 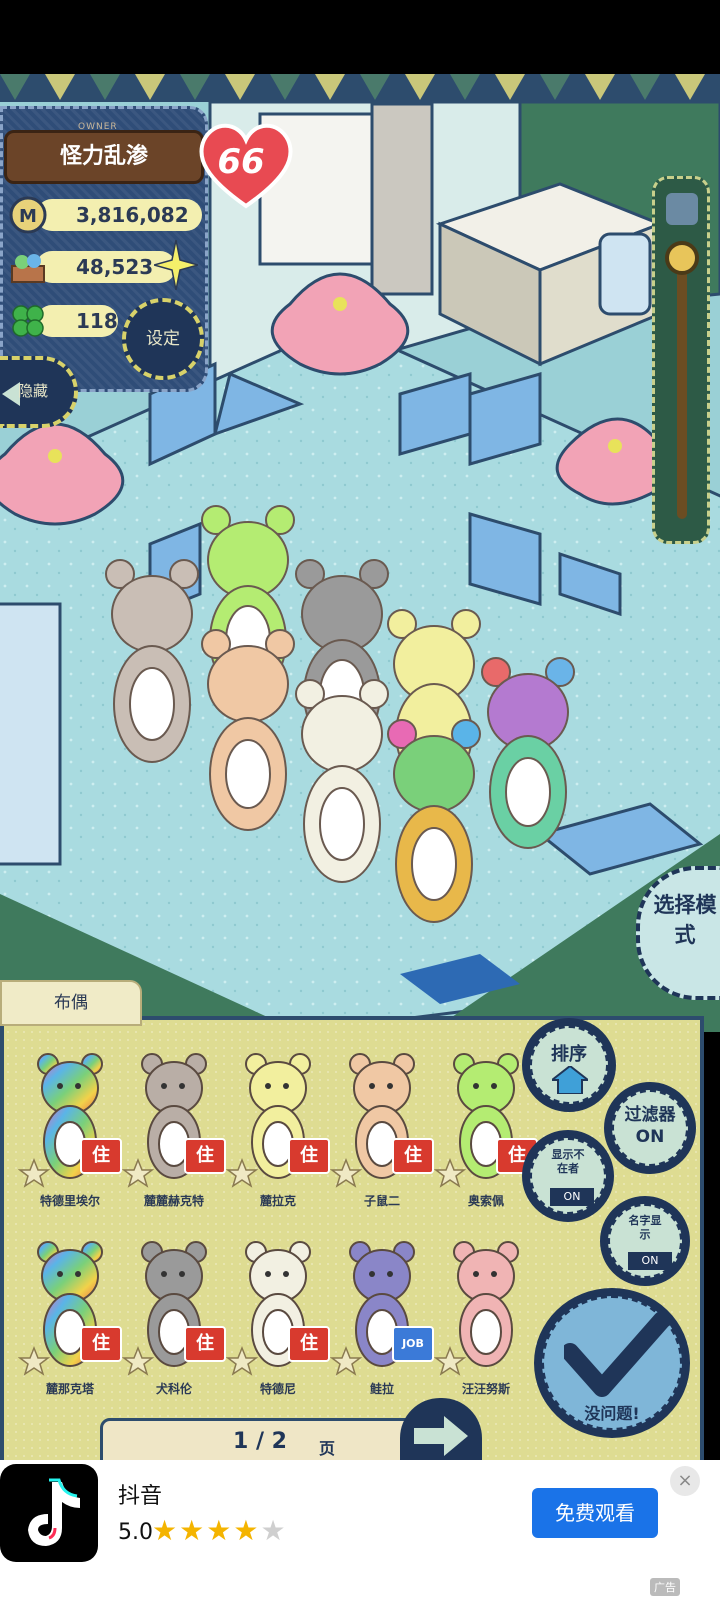 I want to click on doll-card: 住特德里埃尔, so click(x=70, y=1132).